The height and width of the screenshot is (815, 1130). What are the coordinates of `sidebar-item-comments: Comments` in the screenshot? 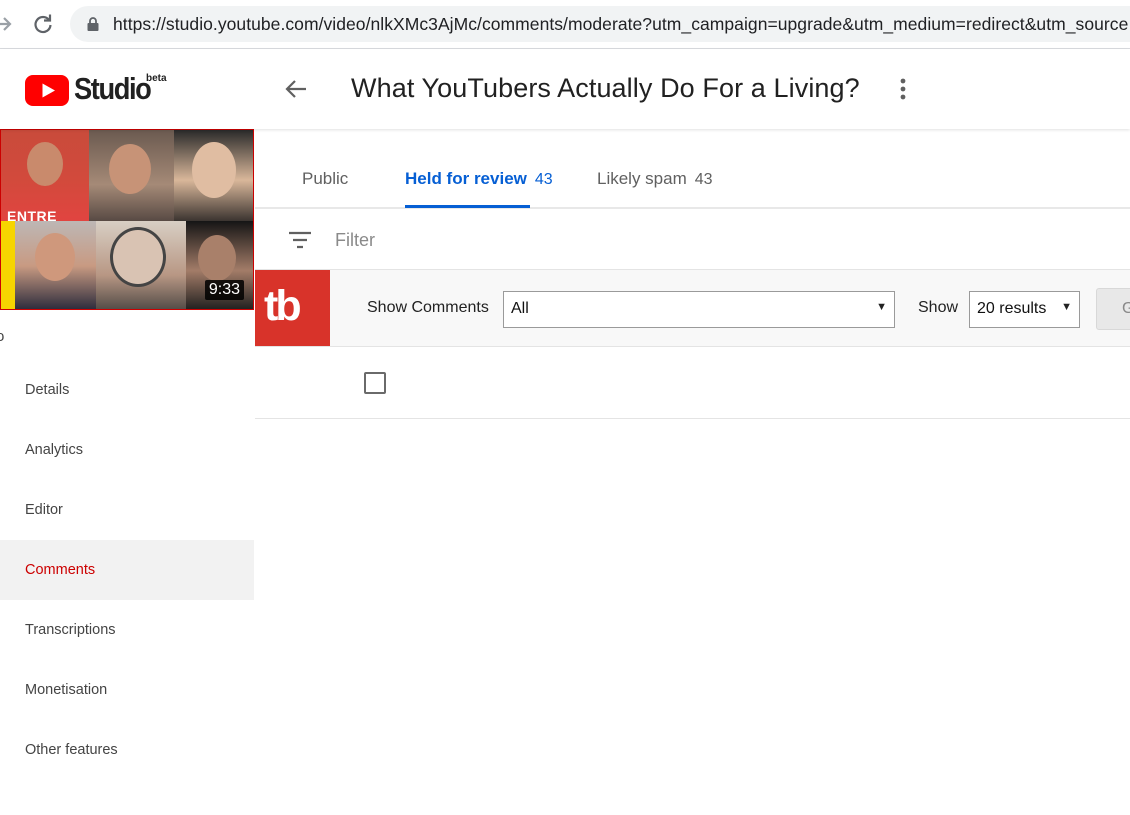 It's located at (127, 570).